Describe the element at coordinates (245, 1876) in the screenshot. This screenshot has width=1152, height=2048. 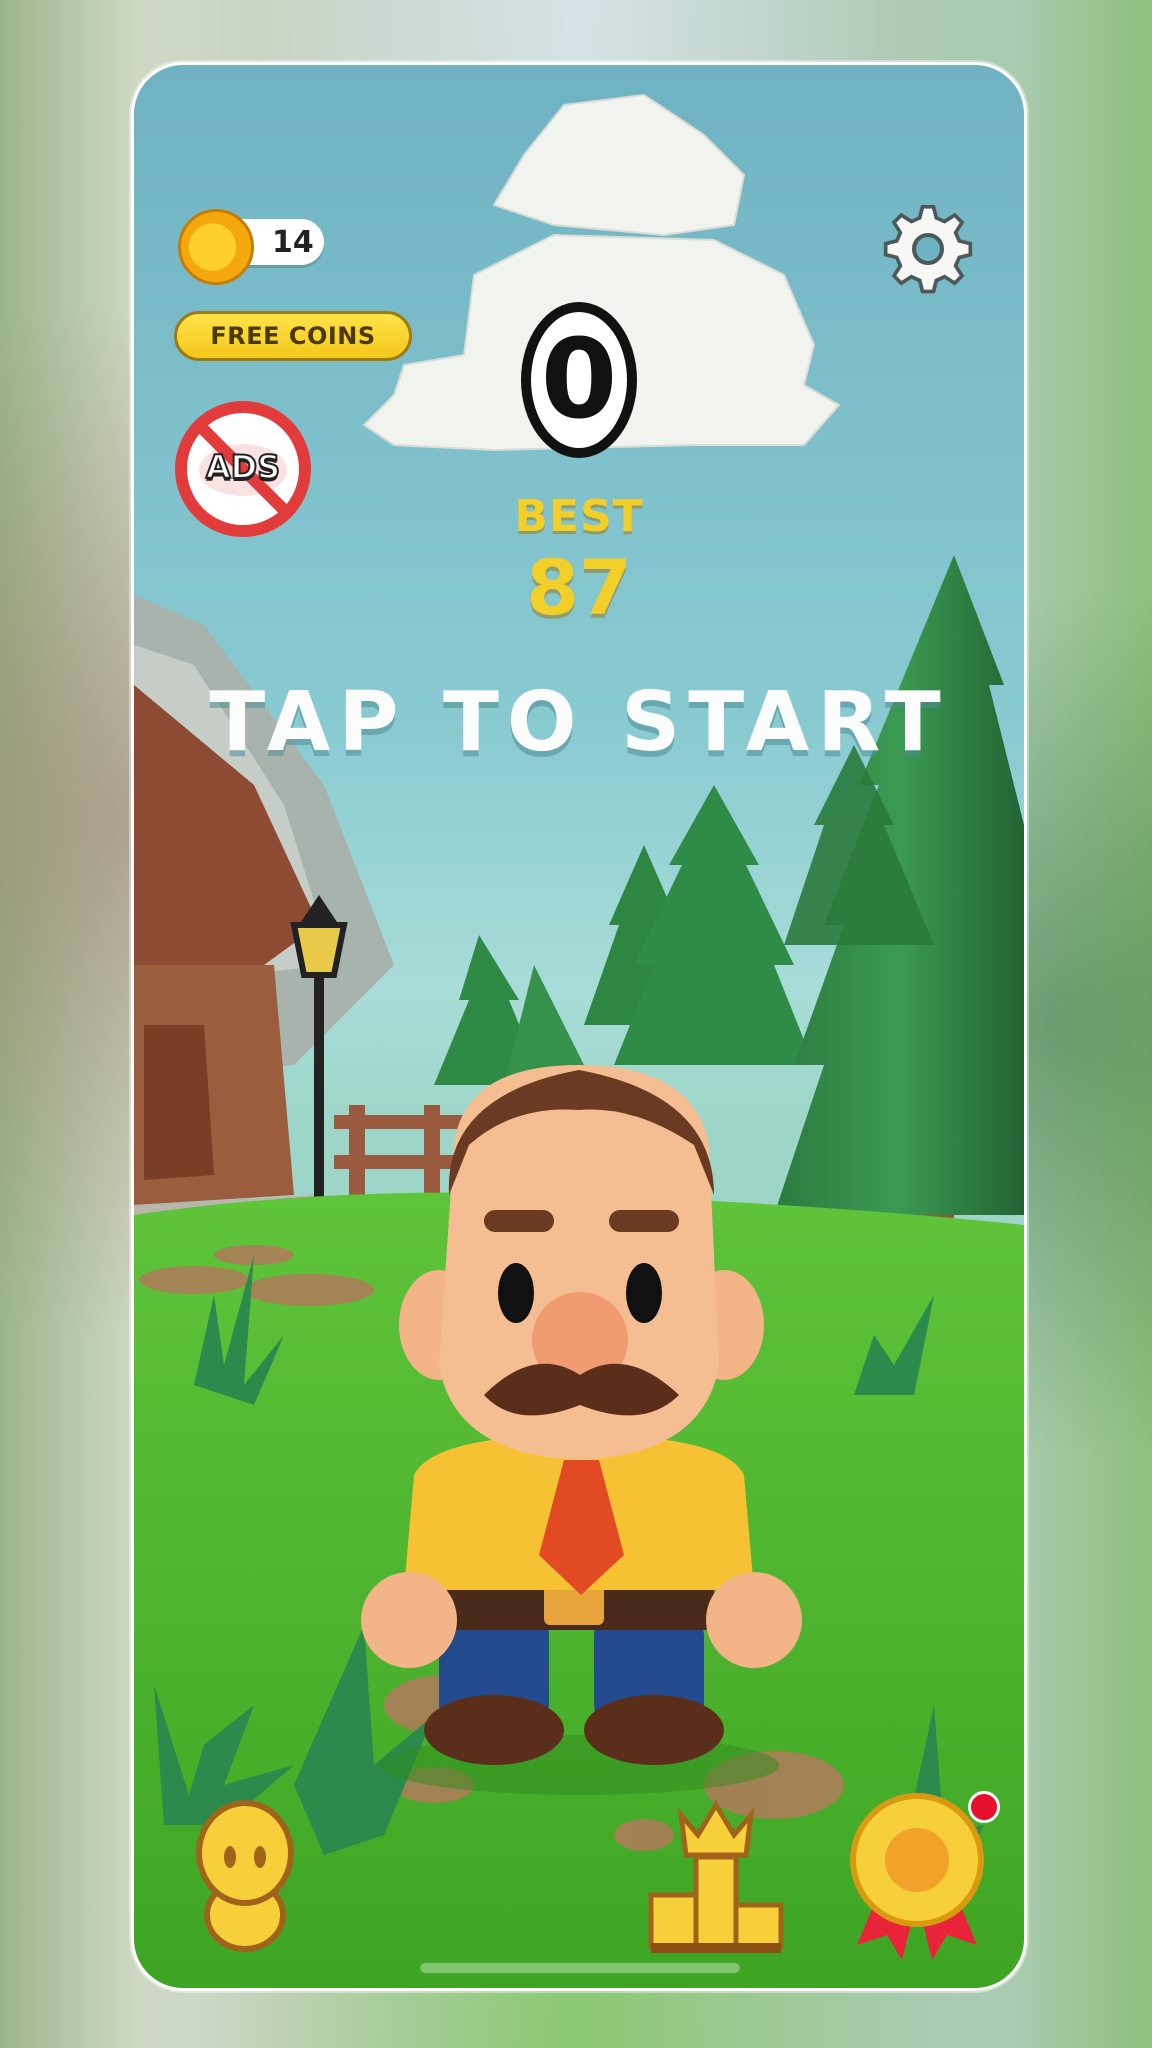
I see `character-icon` at that location.